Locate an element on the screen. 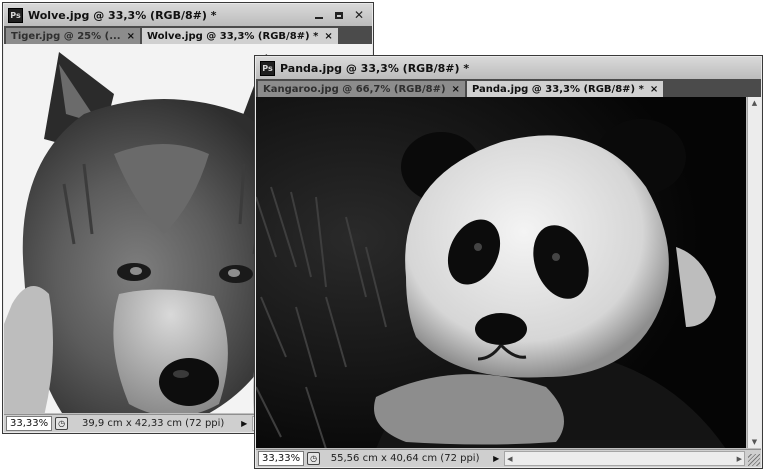 The height and width of the screenshot is (471, 765). tab-label: Panda.jpg @ 33,3% (RGB/8#) * is located at coordinates (557, 89).